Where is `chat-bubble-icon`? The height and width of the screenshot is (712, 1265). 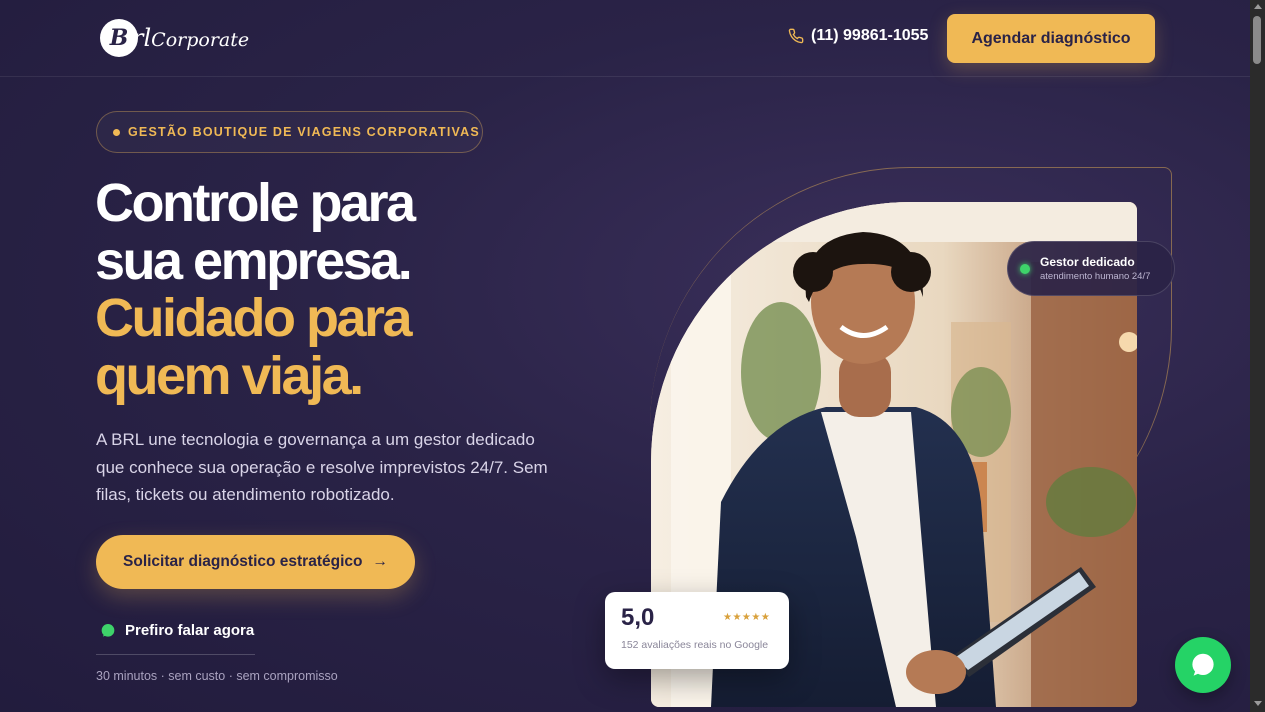
chat-bubble-icon is located at coordinates (1203, 664).